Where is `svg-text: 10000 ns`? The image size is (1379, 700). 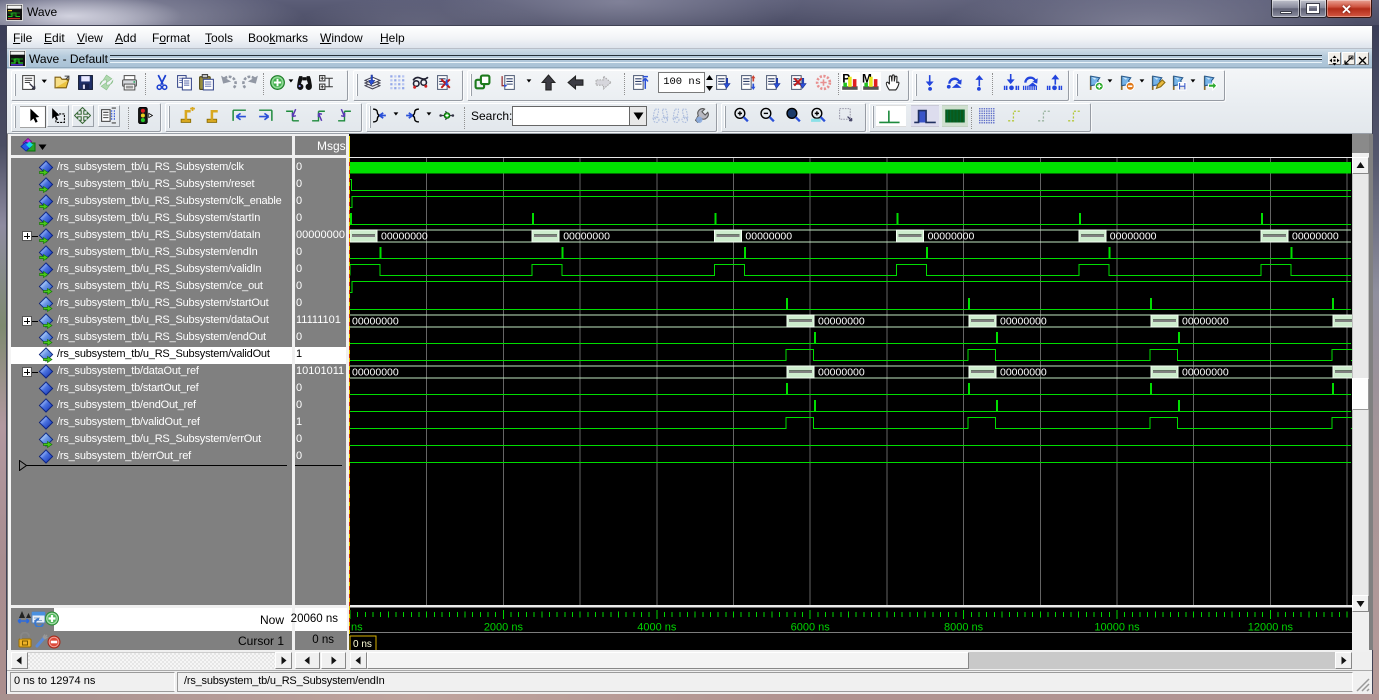
svg-text: 10000 ns is located at coordinates (1117, 628).